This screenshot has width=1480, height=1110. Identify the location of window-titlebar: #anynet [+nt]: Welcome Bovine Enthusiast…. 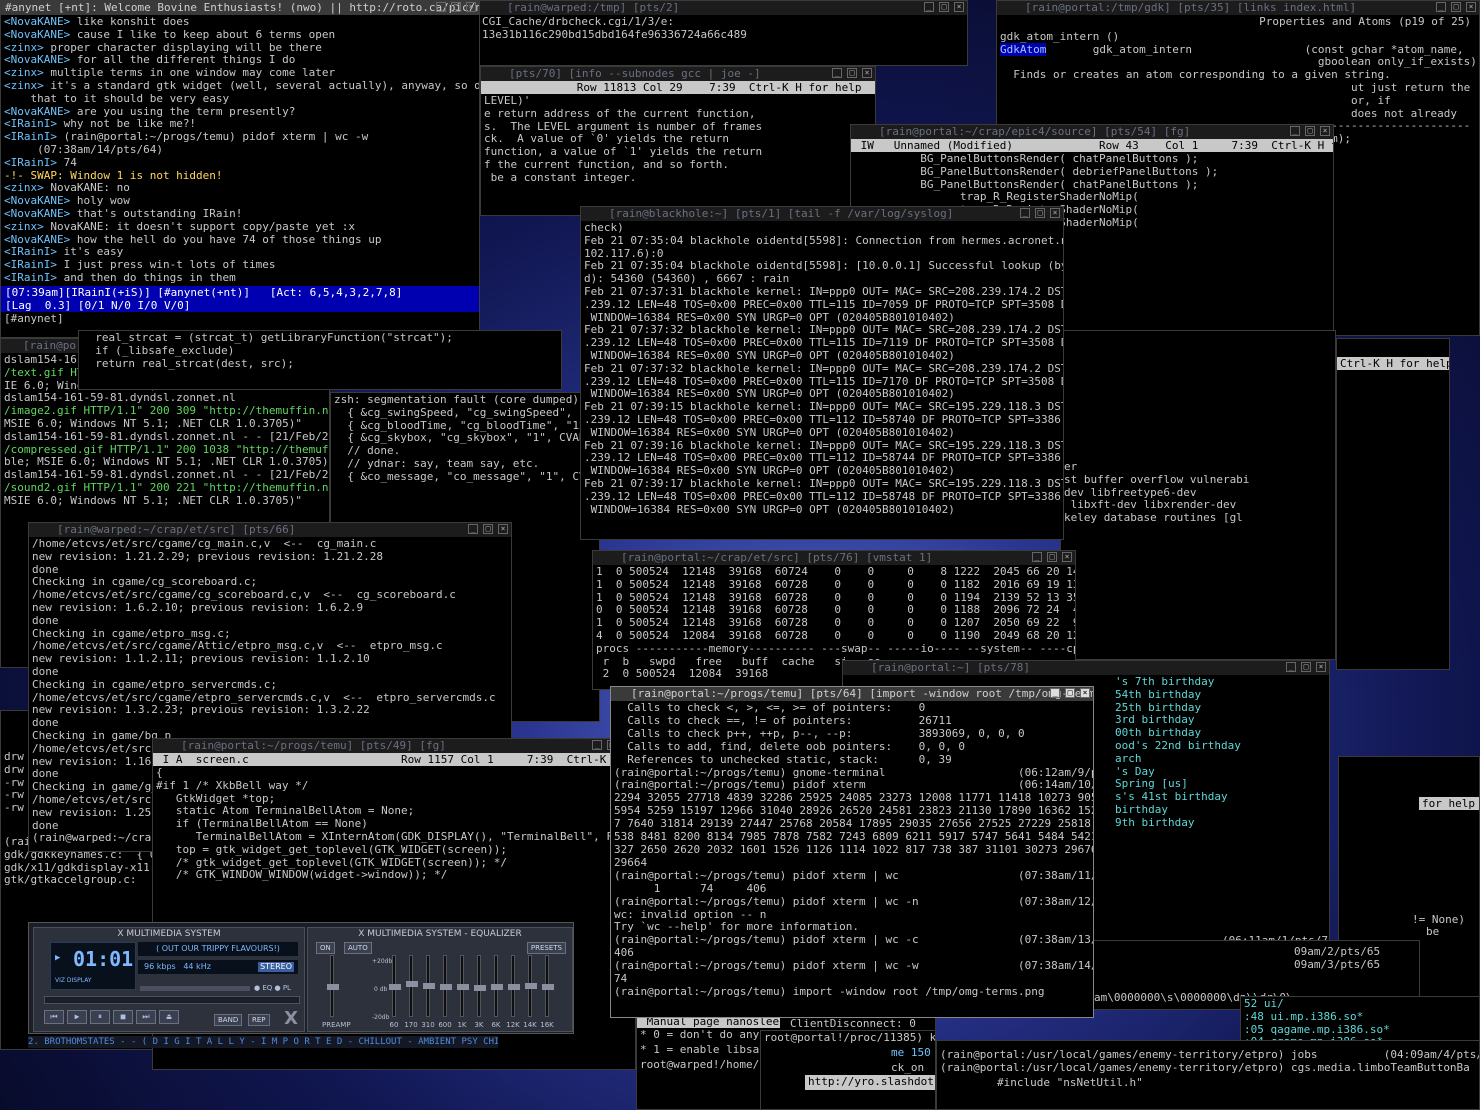
(240, 8).